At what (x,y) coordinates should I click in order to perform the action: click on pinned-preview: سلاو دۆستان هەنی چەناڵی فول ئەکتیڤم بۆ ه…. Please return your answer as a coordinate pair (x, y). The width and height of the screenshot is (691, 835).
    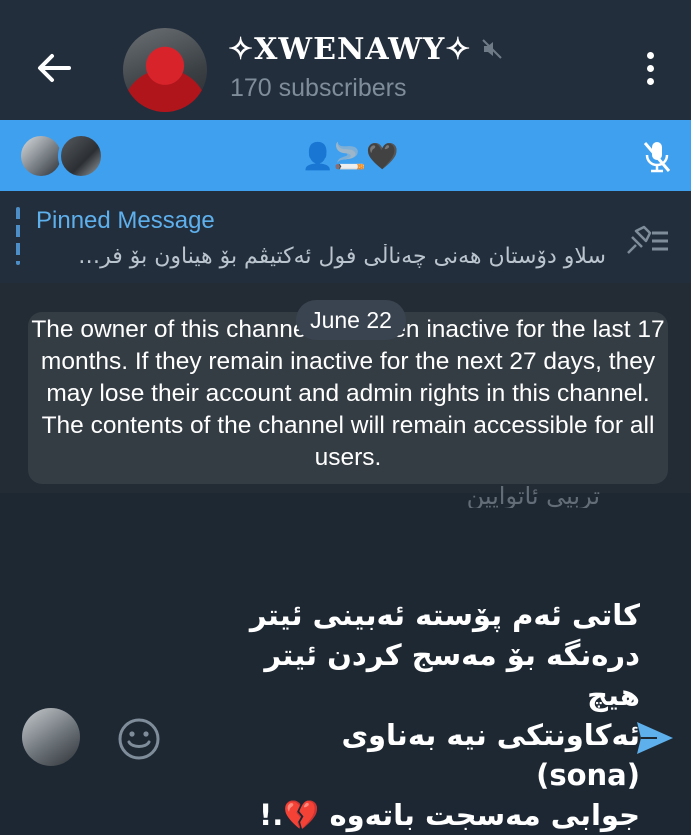
    Looking at the image, I should click on (342, 256).